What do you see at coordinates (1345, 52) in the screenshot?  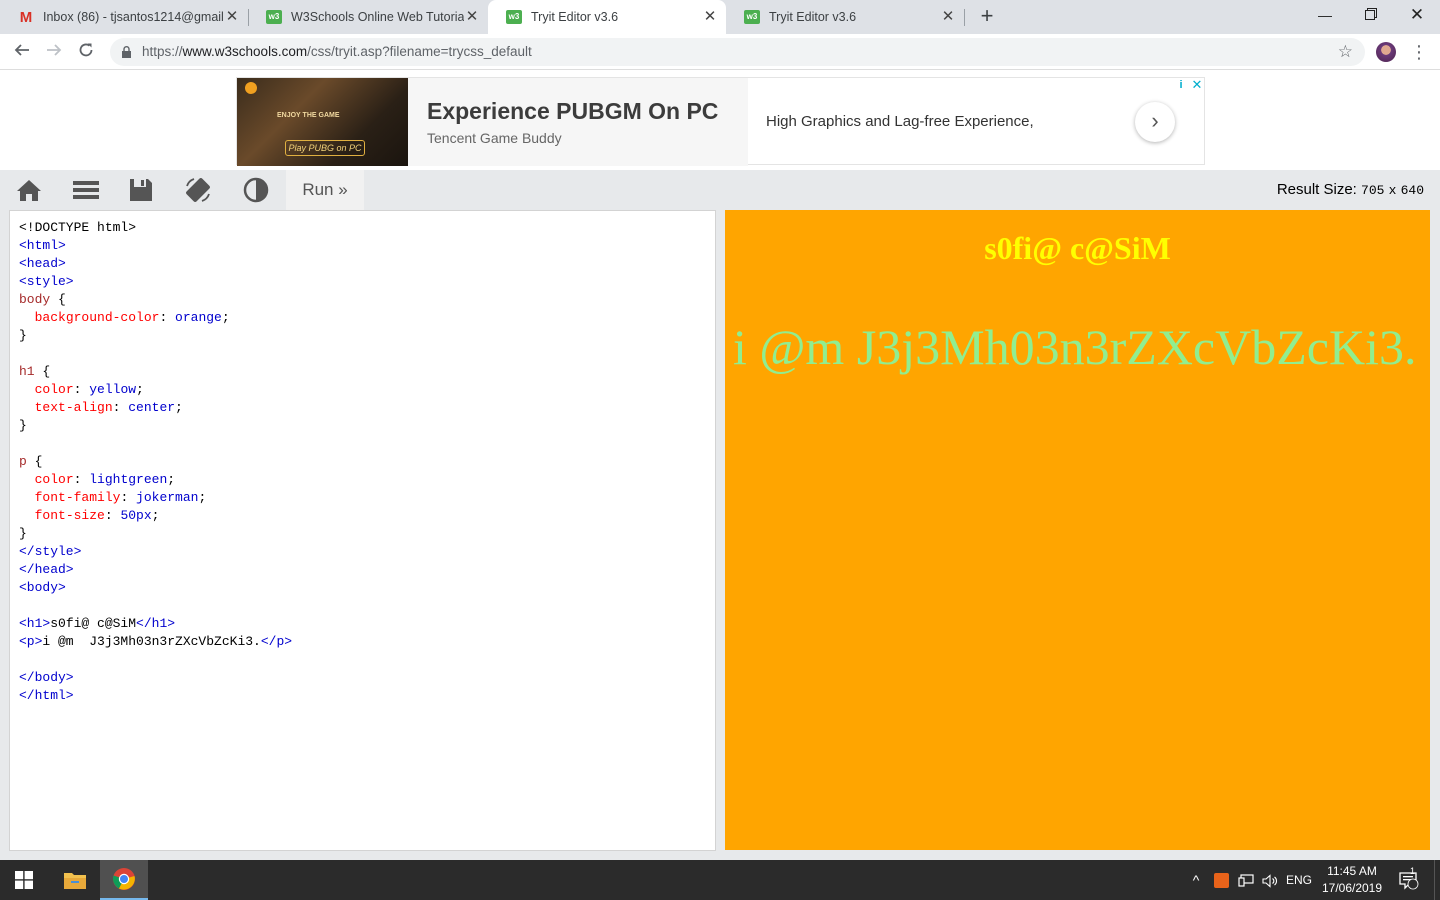 I see `bookmark-star-icon: ☆` at bounding box center [1345, 52].